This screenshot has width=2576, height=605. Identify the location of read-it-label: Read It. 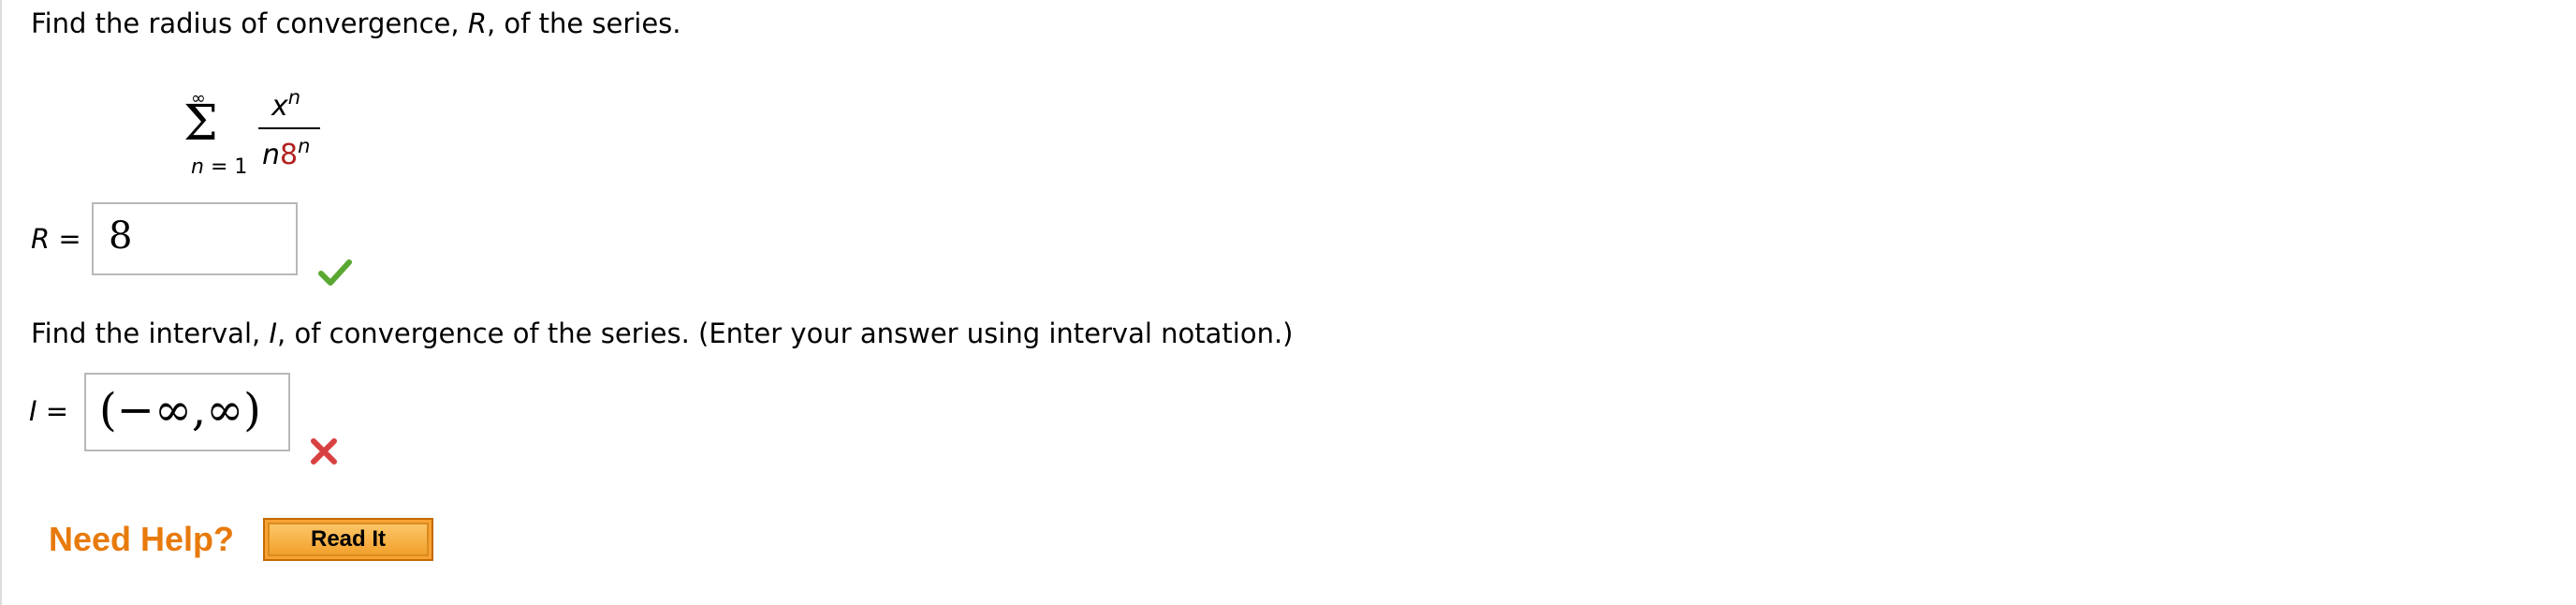
(348, 539).